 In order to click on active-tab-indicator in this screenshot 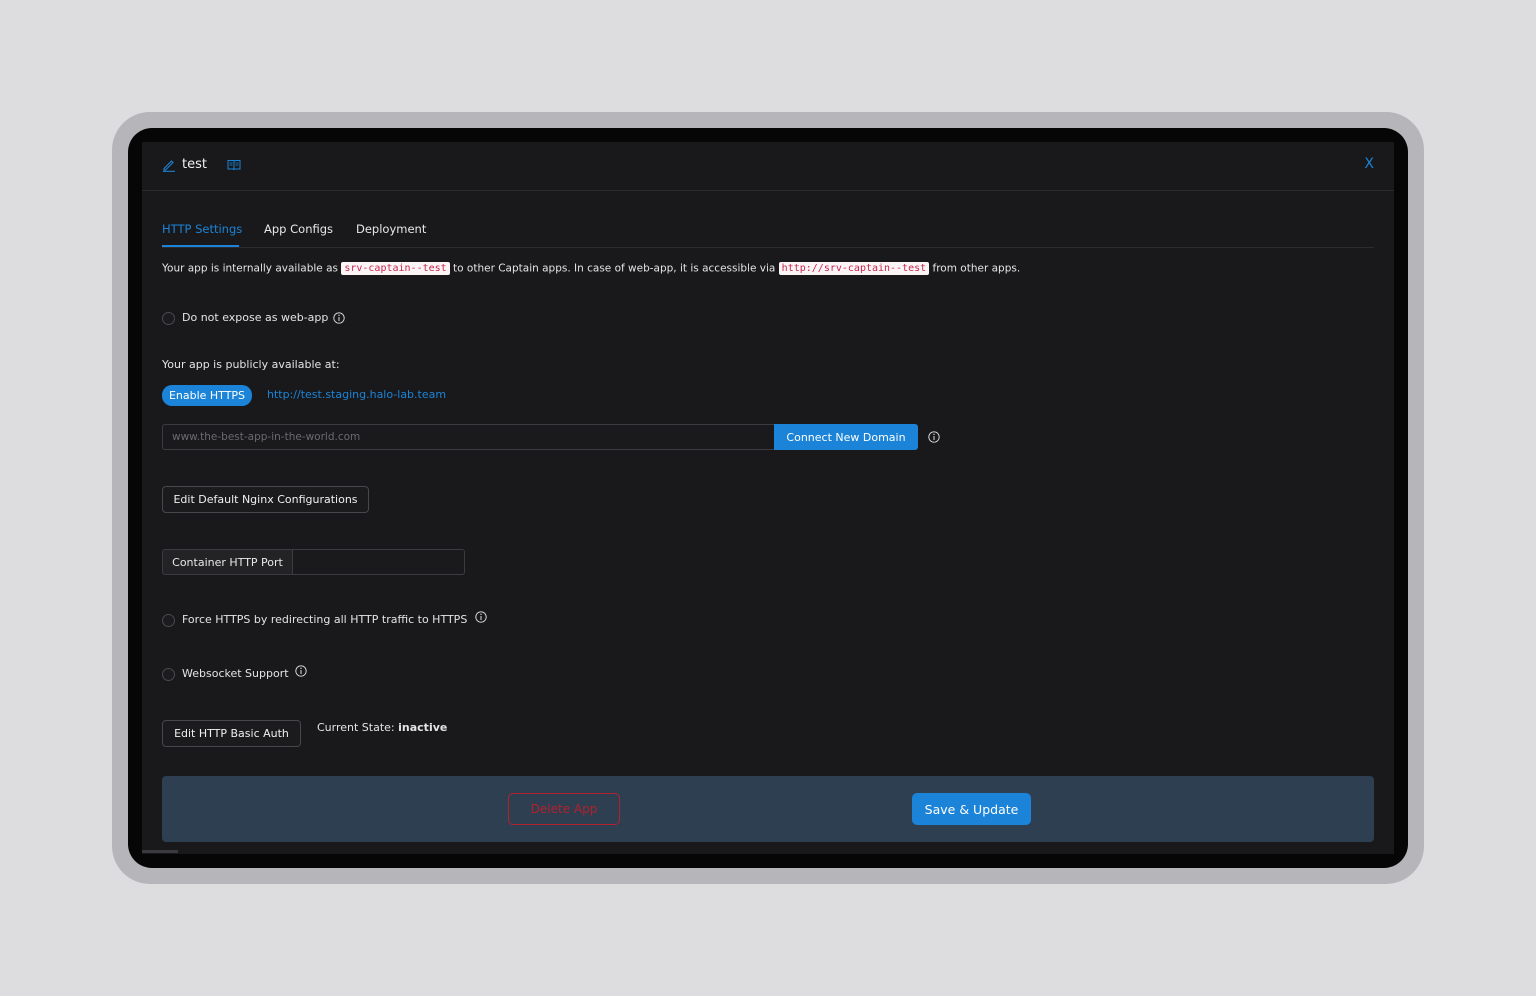, I will do `click(200, 246)`.